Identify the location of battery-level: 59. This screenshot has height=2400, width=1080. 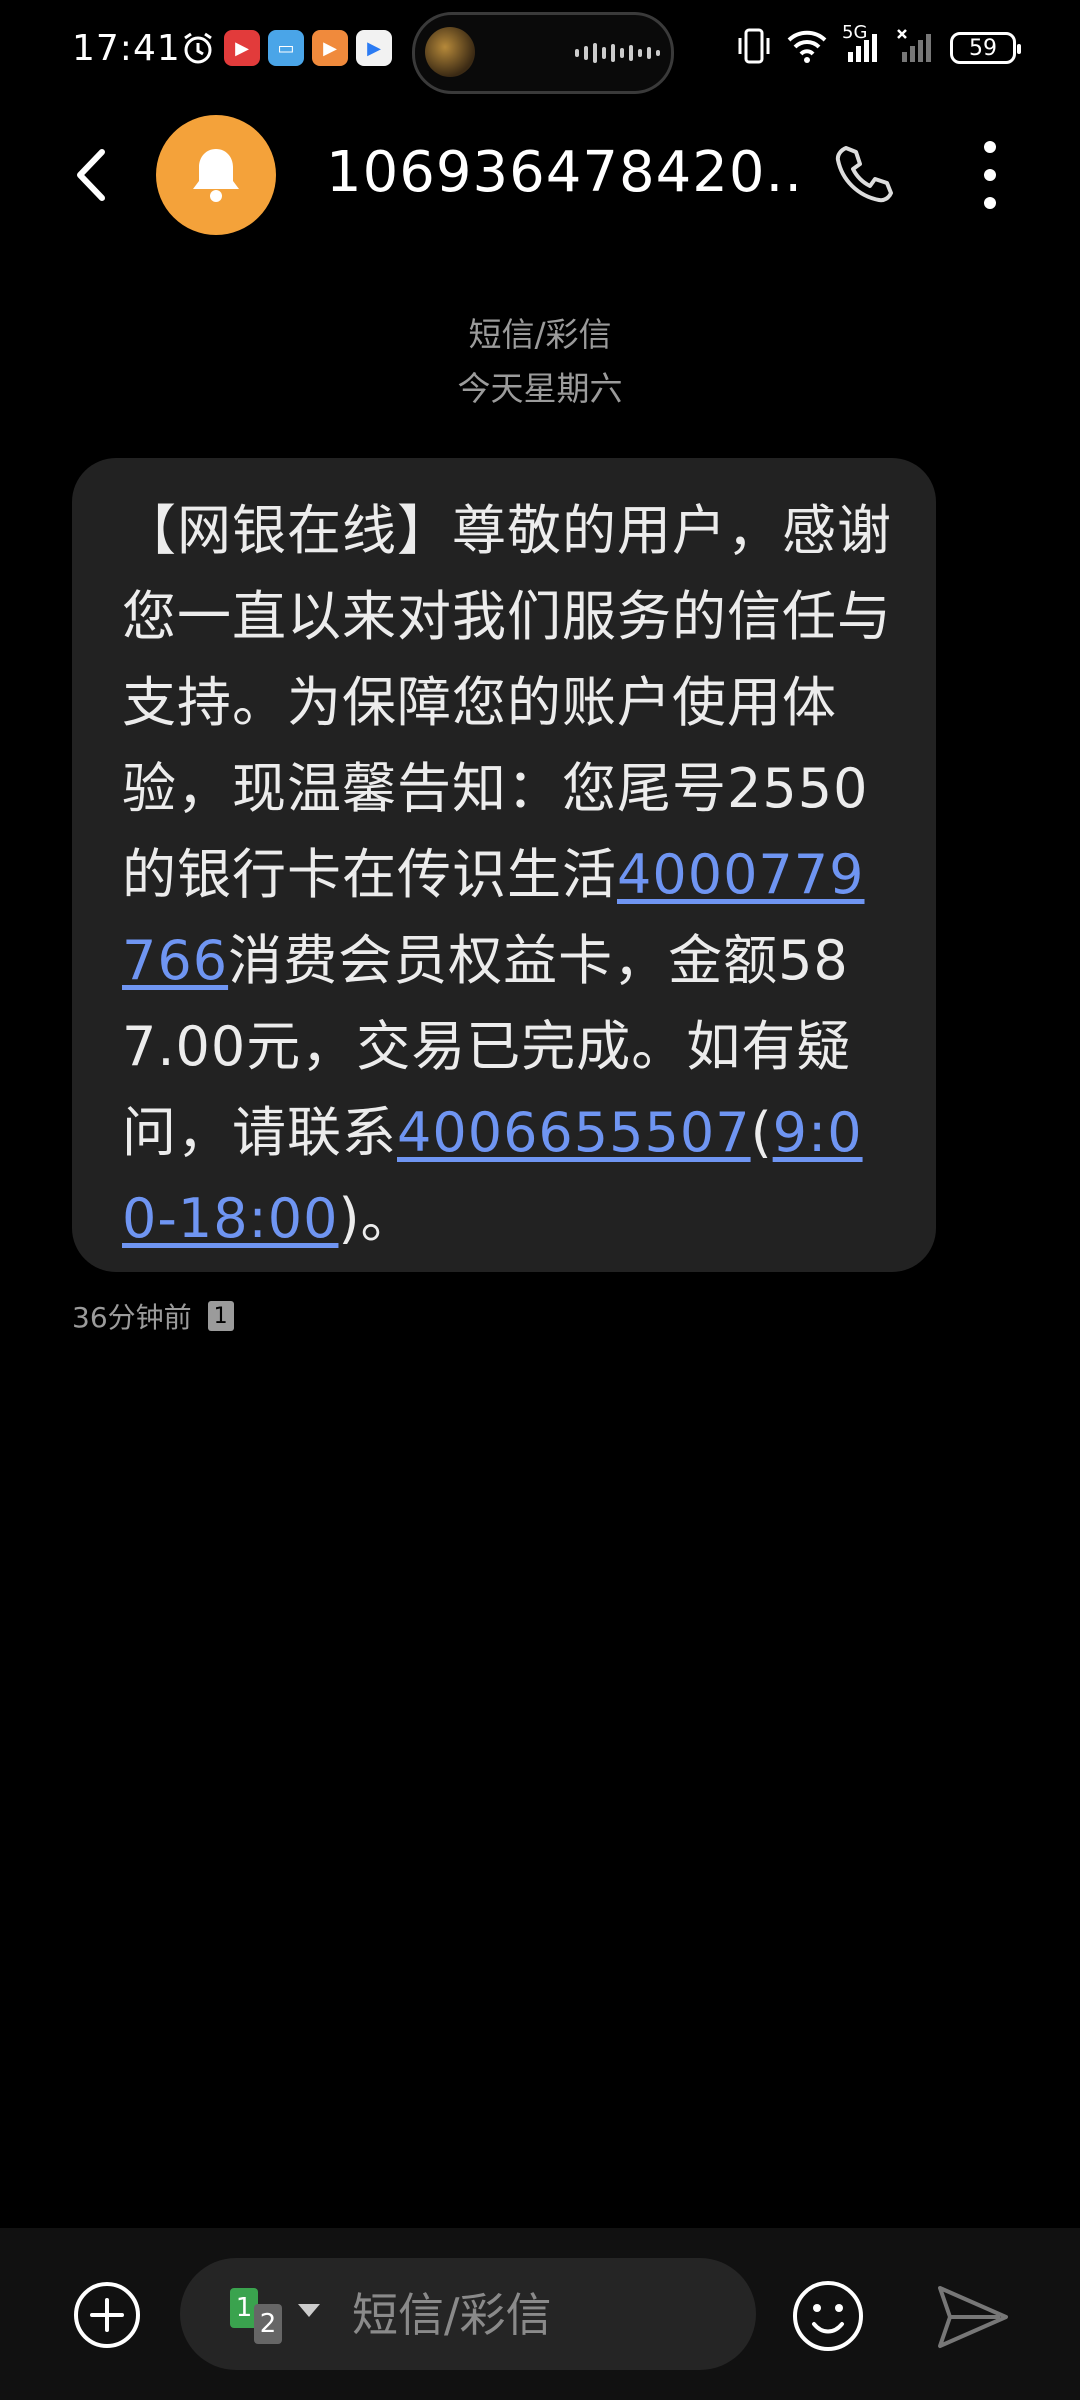
(983, 48).